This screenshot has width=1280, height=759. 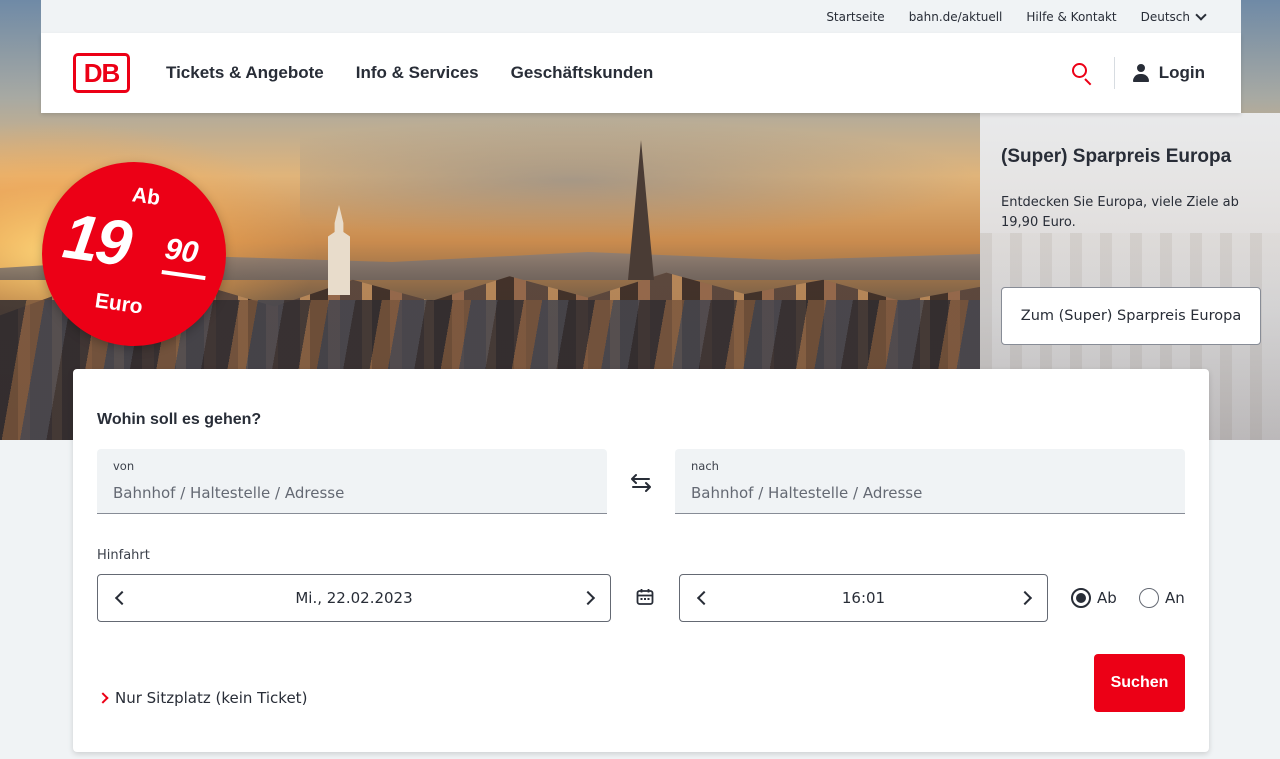 I want to click on login-button: Login, so click(x=1168, y=73).